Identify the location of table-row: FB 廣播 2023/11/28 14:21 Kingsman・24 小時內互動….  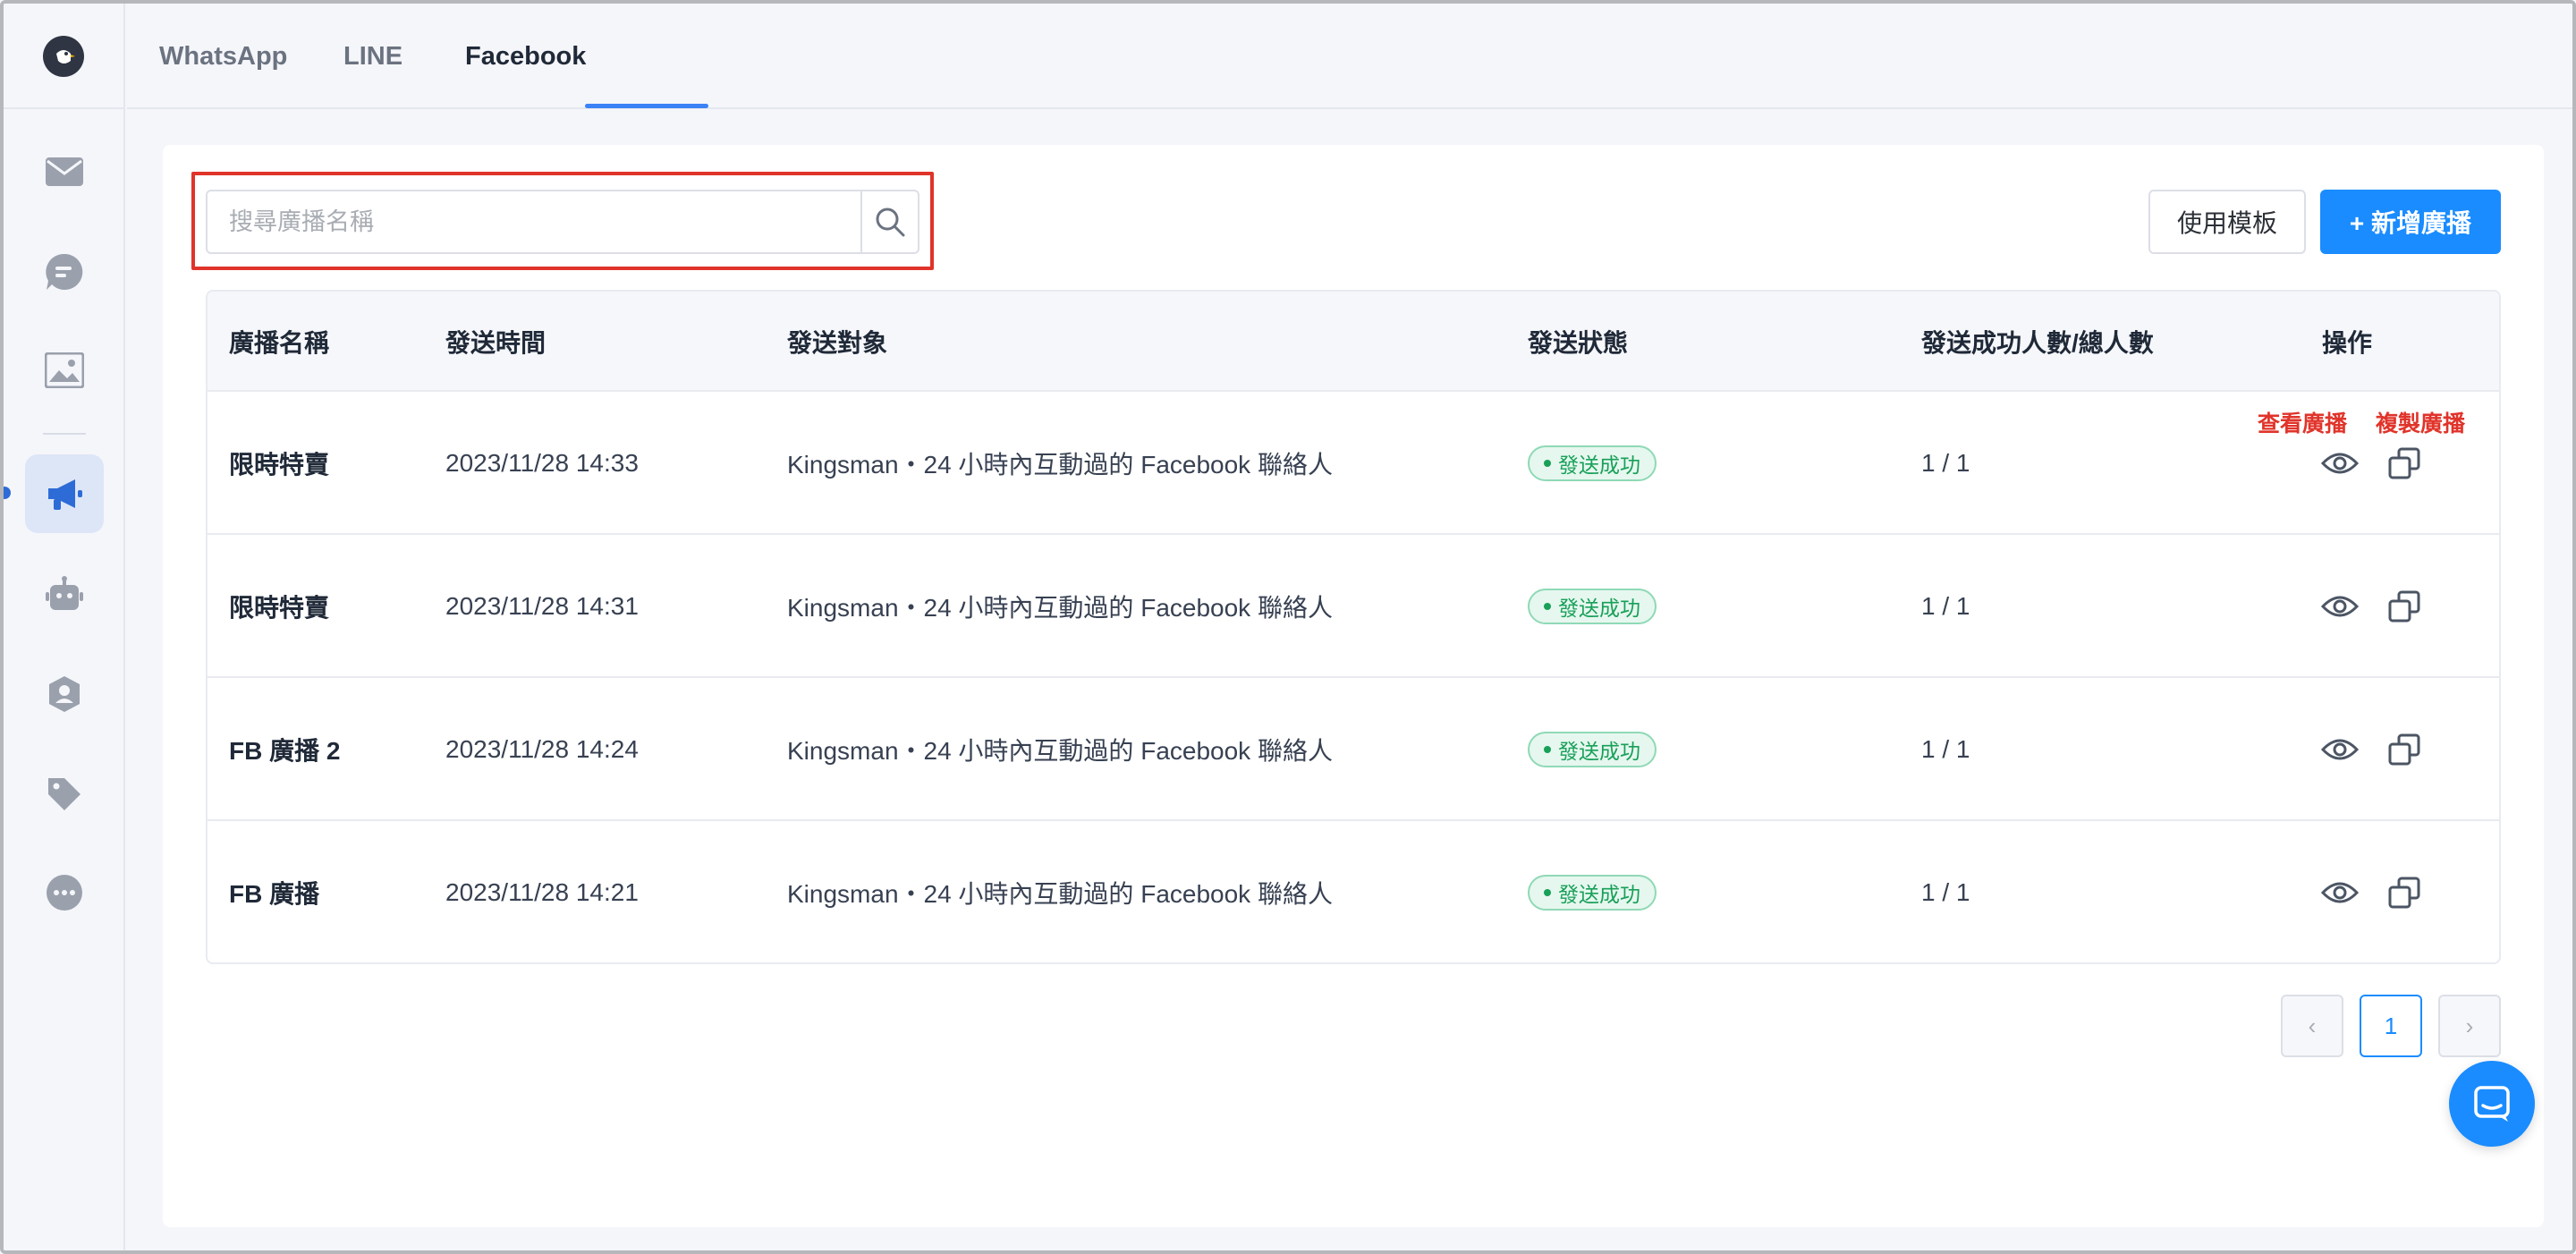
(1353, 891).